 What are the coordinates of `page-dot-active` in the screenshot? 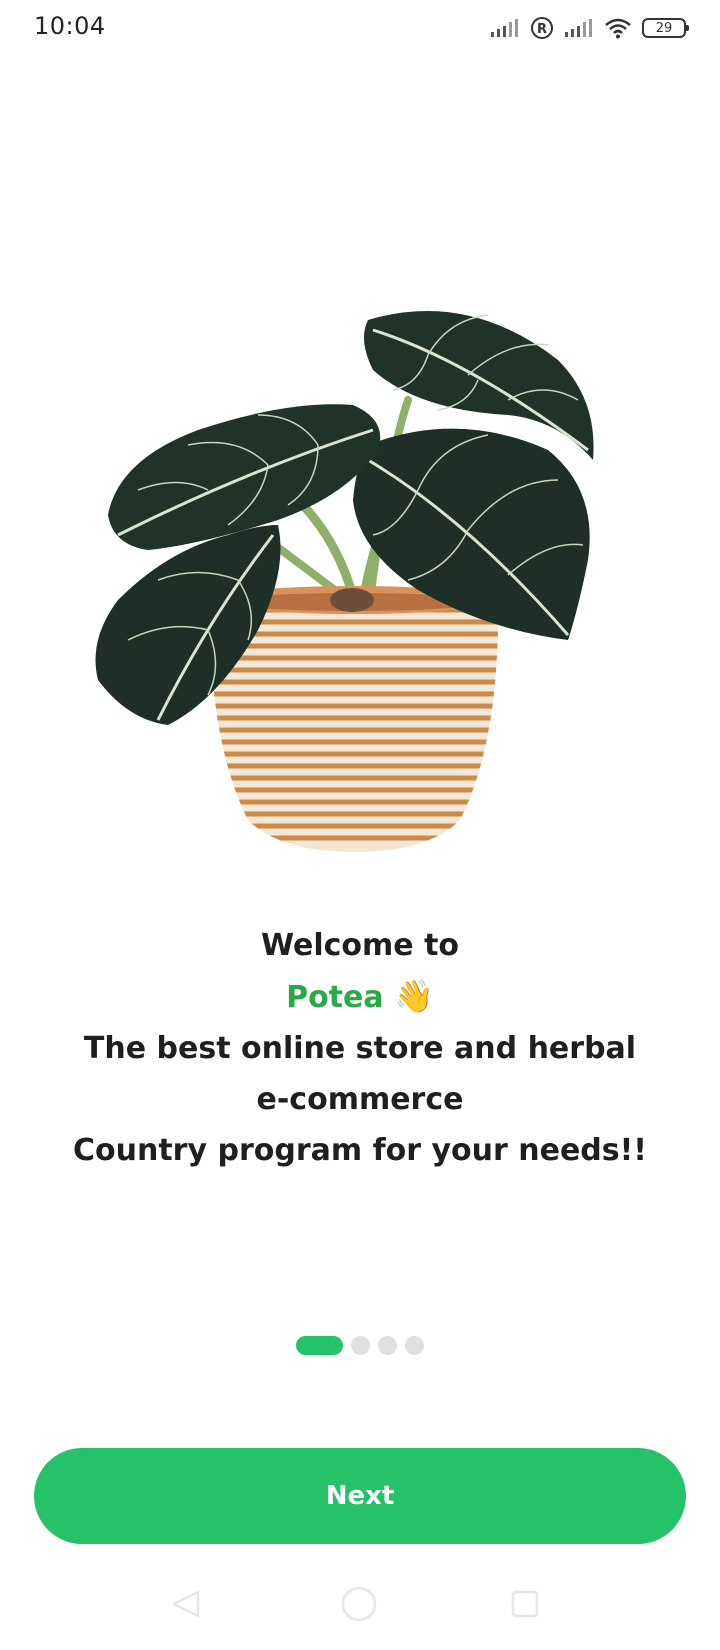 It's located at (319, 1345).